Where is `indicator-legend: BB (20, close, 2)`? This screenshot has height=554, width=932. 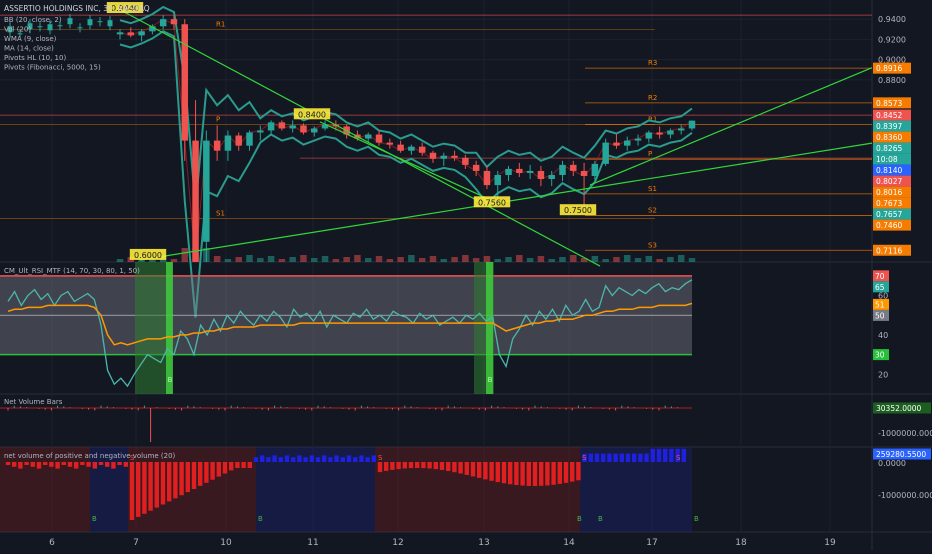 indicator-legend: BB (20, close, 2) is located at coordinates (33, 20).